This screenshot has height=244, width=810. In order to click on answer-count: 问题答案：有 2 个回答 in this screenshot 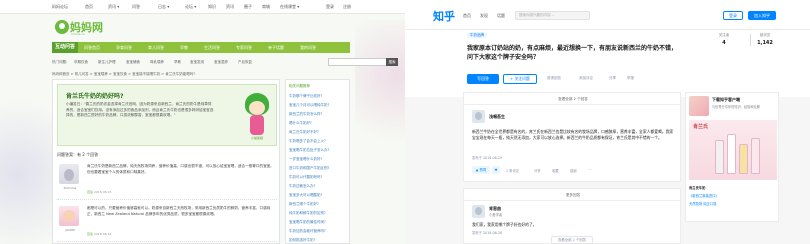, I will do `click(78, 154)`.